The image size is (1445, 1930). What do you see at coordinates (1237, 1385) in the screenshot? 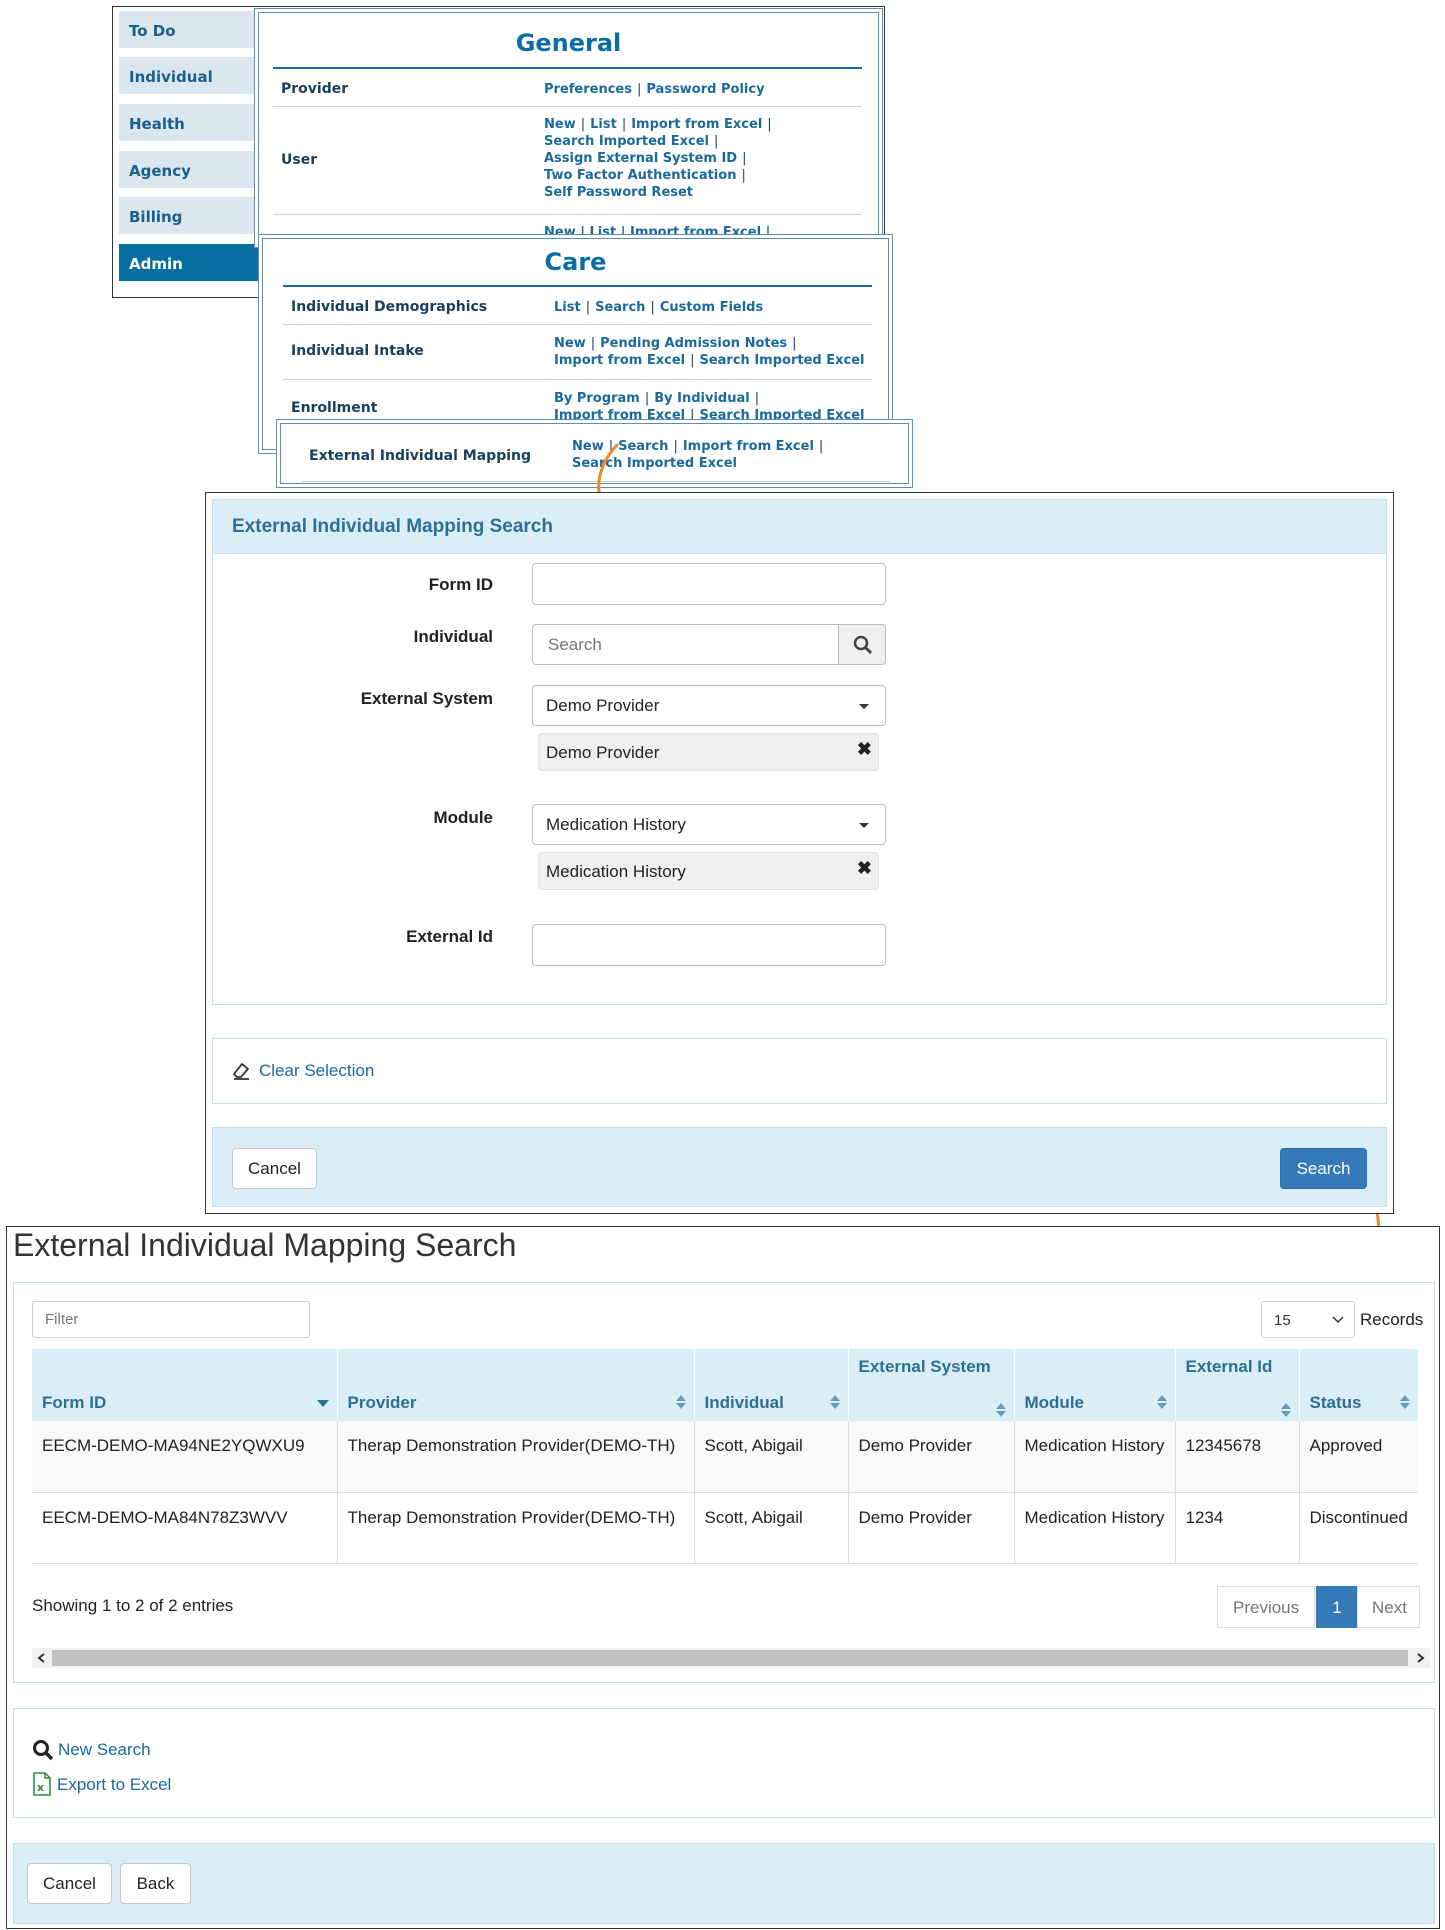
I see `col-header-external-id: External Id` at bounding box center [1237, 1385].